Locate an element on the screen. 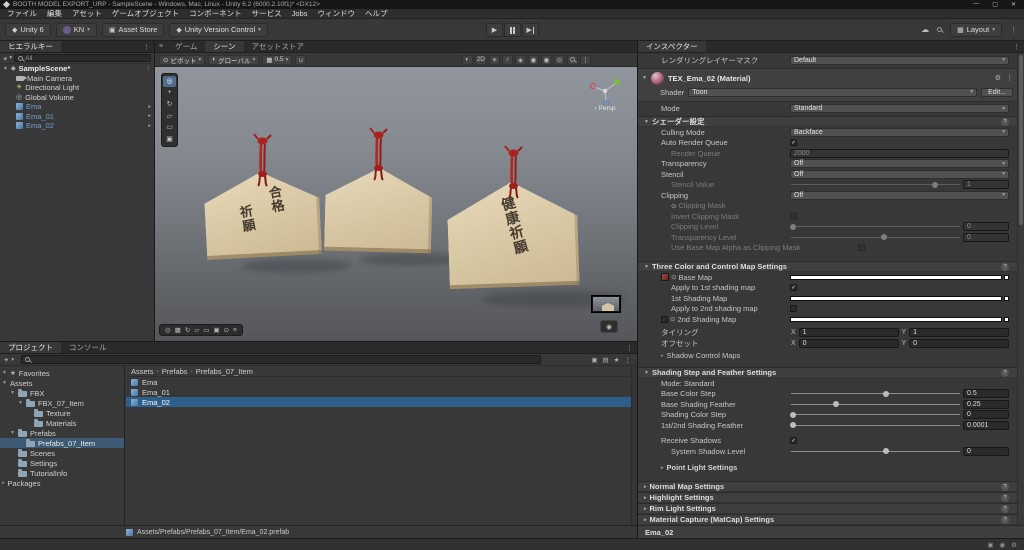 This screenshot has height=550, width=1024. layout-dropdown: ▦ Layout ▾ is located at coordinates (976, 29).